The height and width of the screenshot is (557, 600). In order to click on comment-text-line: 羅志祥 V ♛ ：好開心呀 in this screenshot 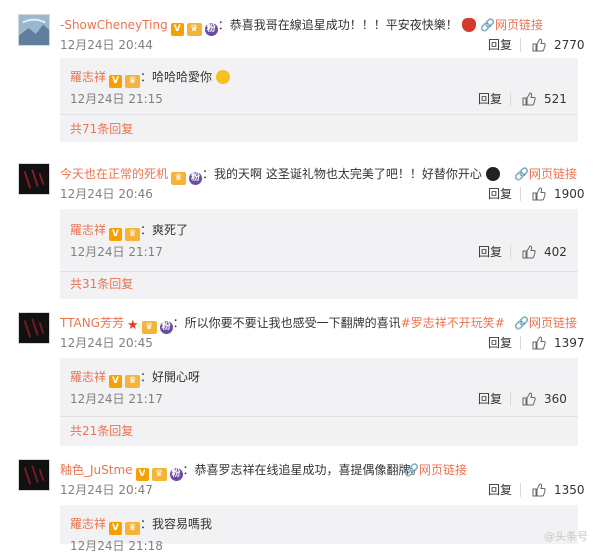, I will do `click(135, 378)`.